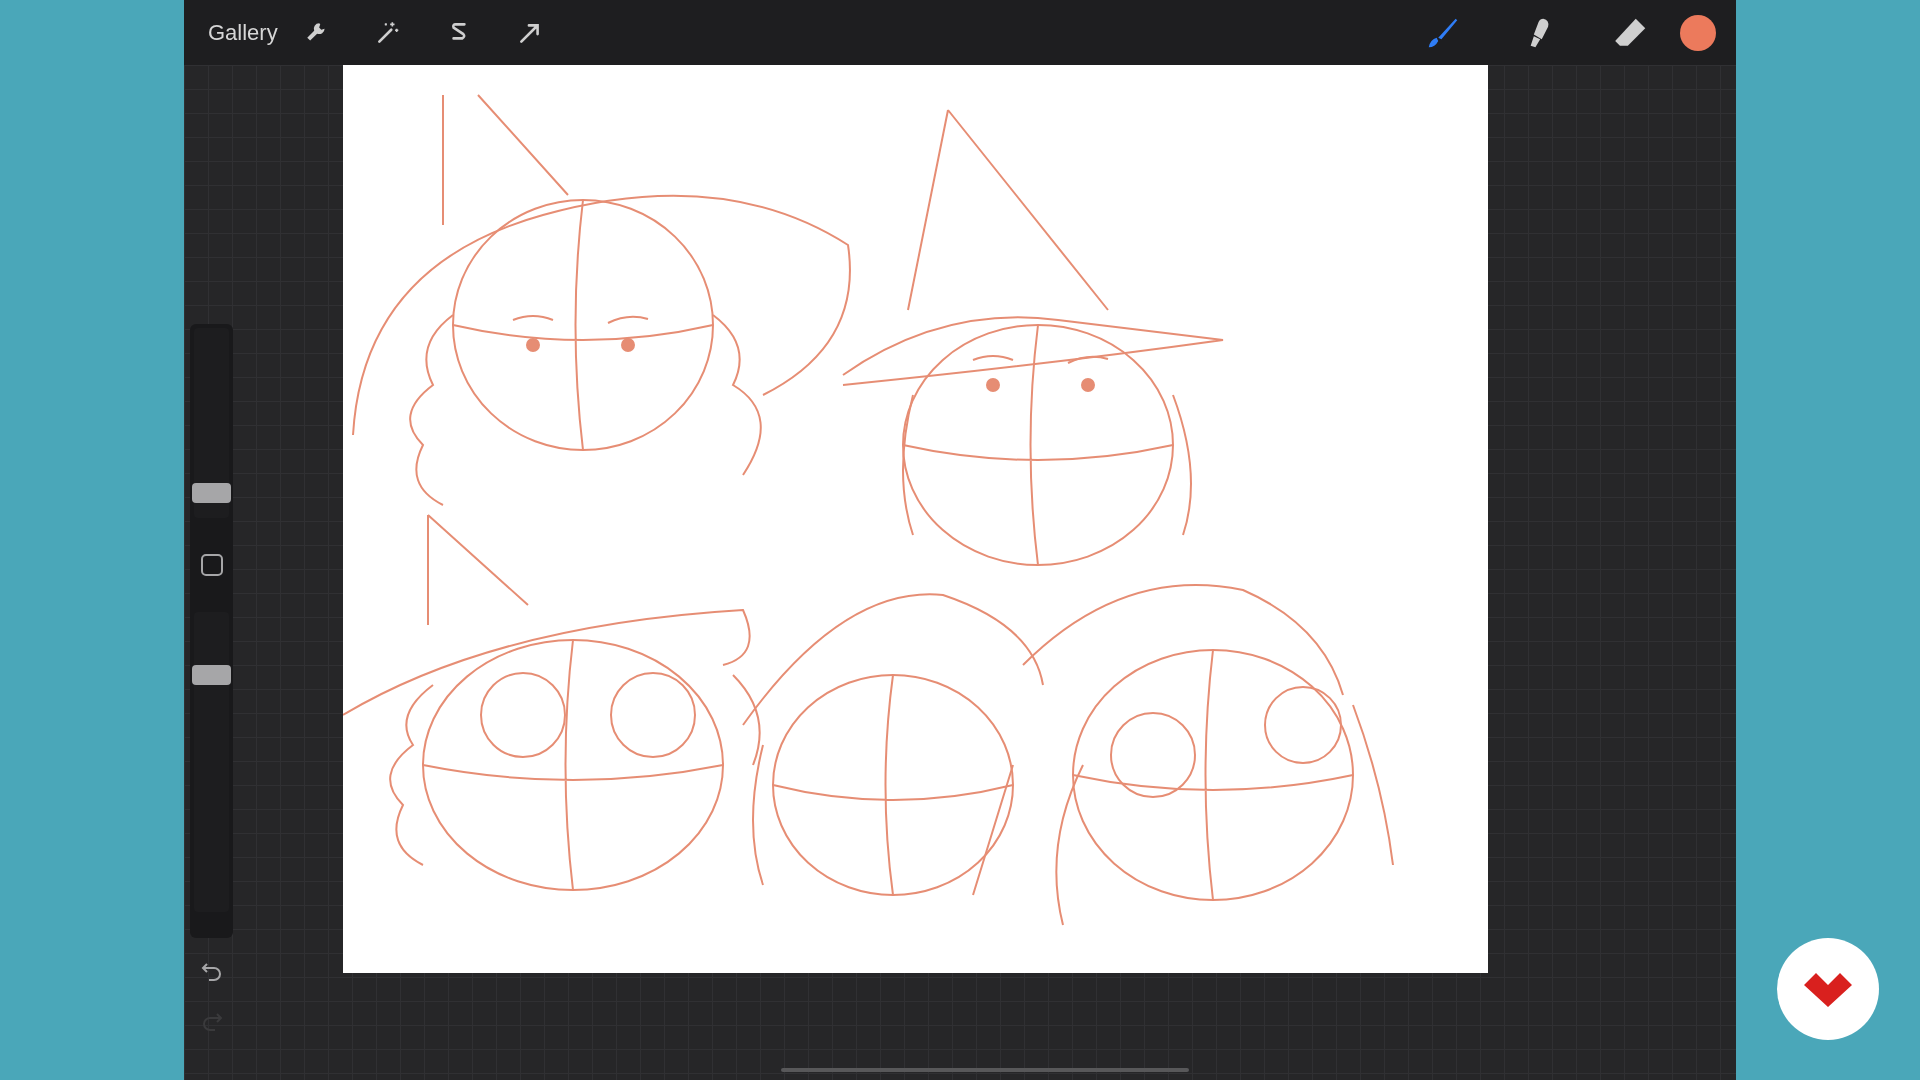  I want to click on opacity-slider, so click(211, 675).